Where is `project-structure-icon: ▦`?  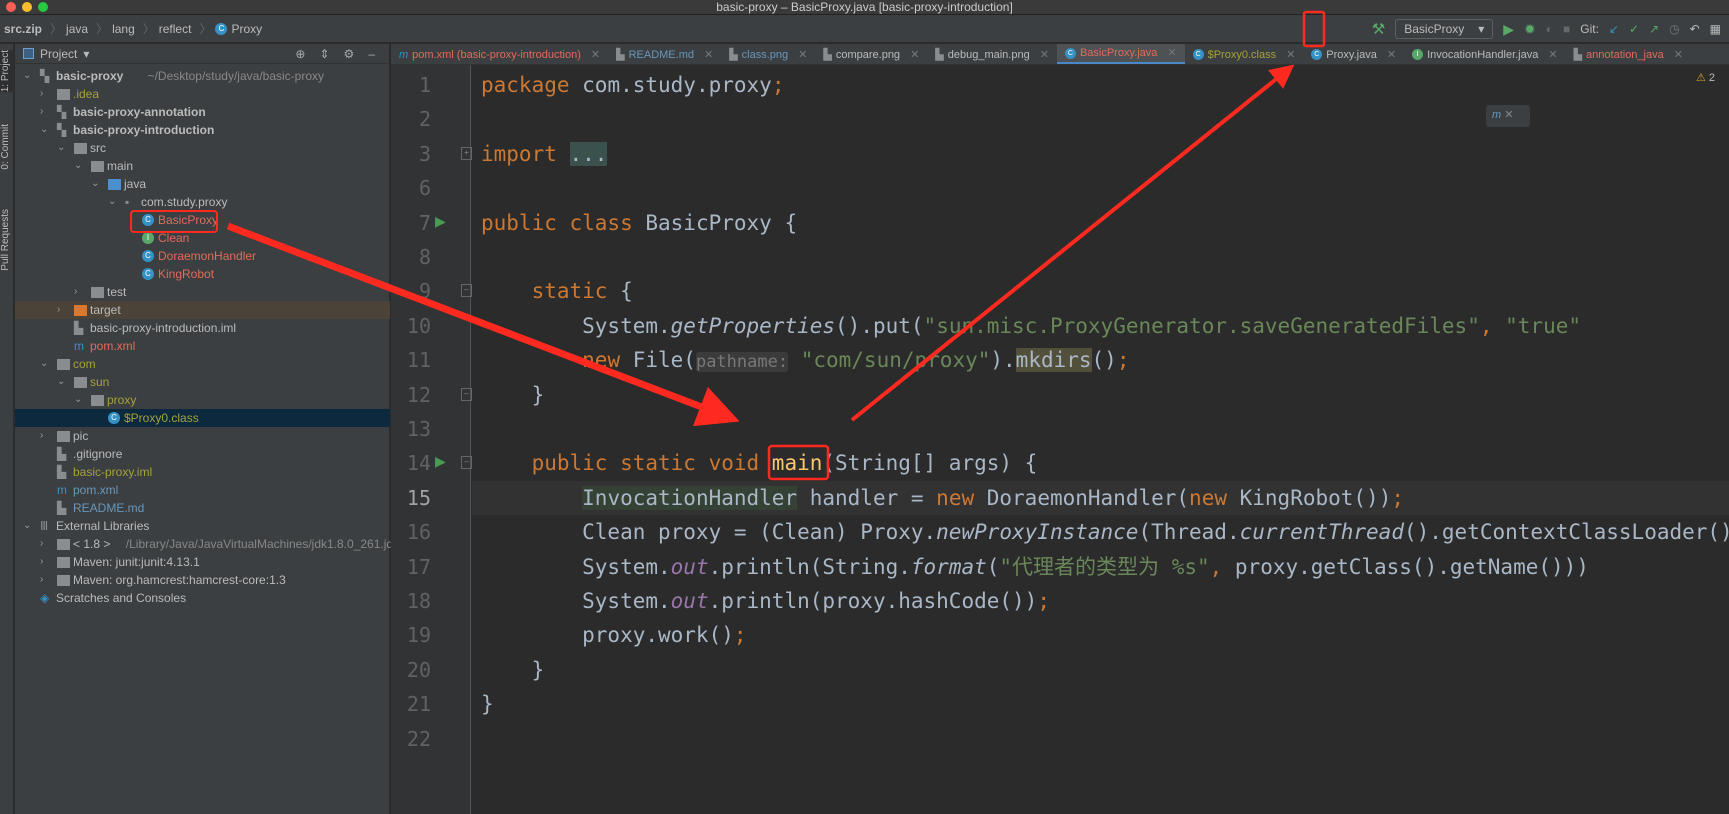
project-structure-icon: ▦ is located at coordinates (1715, 29).